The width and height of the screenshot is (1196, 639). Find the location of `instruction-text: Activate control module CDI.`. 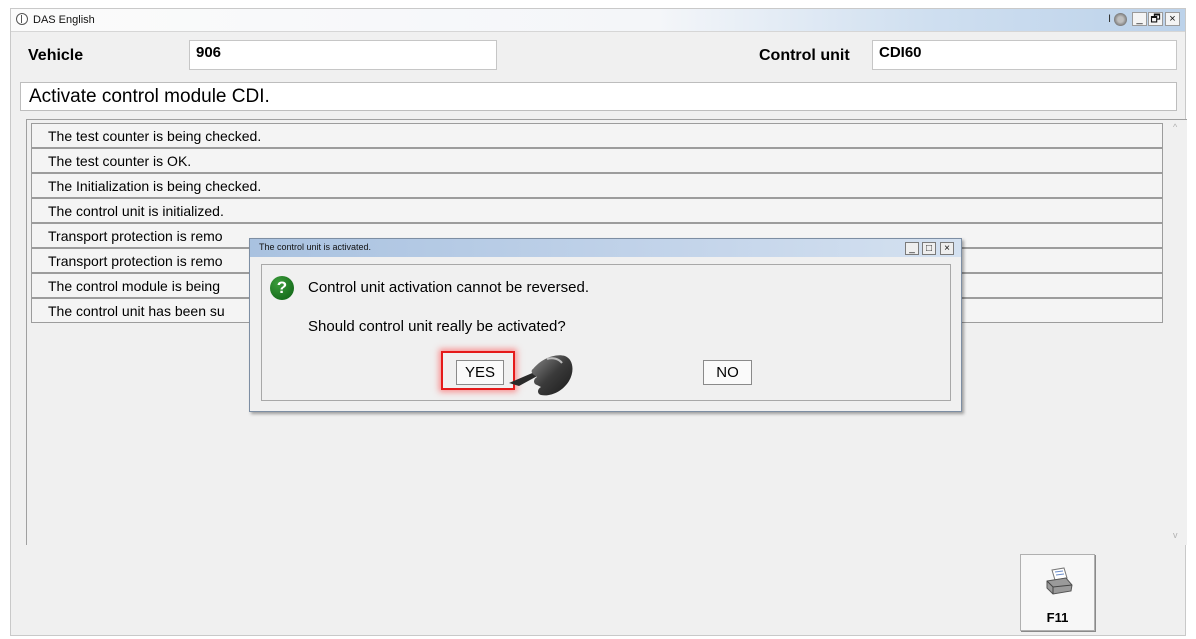

instruction-text: Activate control module CDI. is located at coordinates (598, 96).